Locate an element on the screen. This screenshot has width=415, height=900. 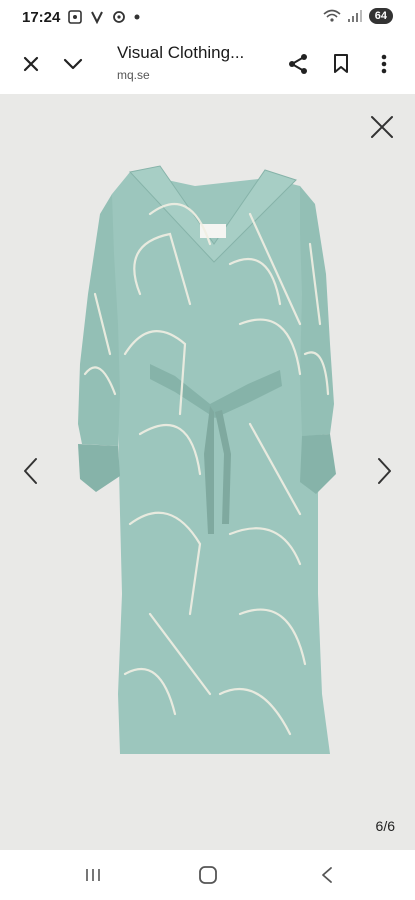
dot-icon is located at coordinates (137, 17).